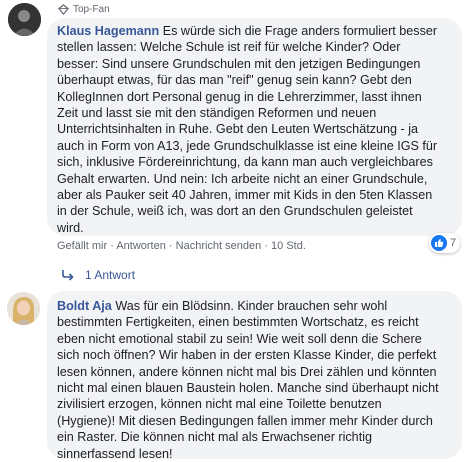 The height and width of the screenshot is (462, 474). Describe the element at coordinates (439, 243) in the screenshot. I see `like-thumb-icon` at that location.